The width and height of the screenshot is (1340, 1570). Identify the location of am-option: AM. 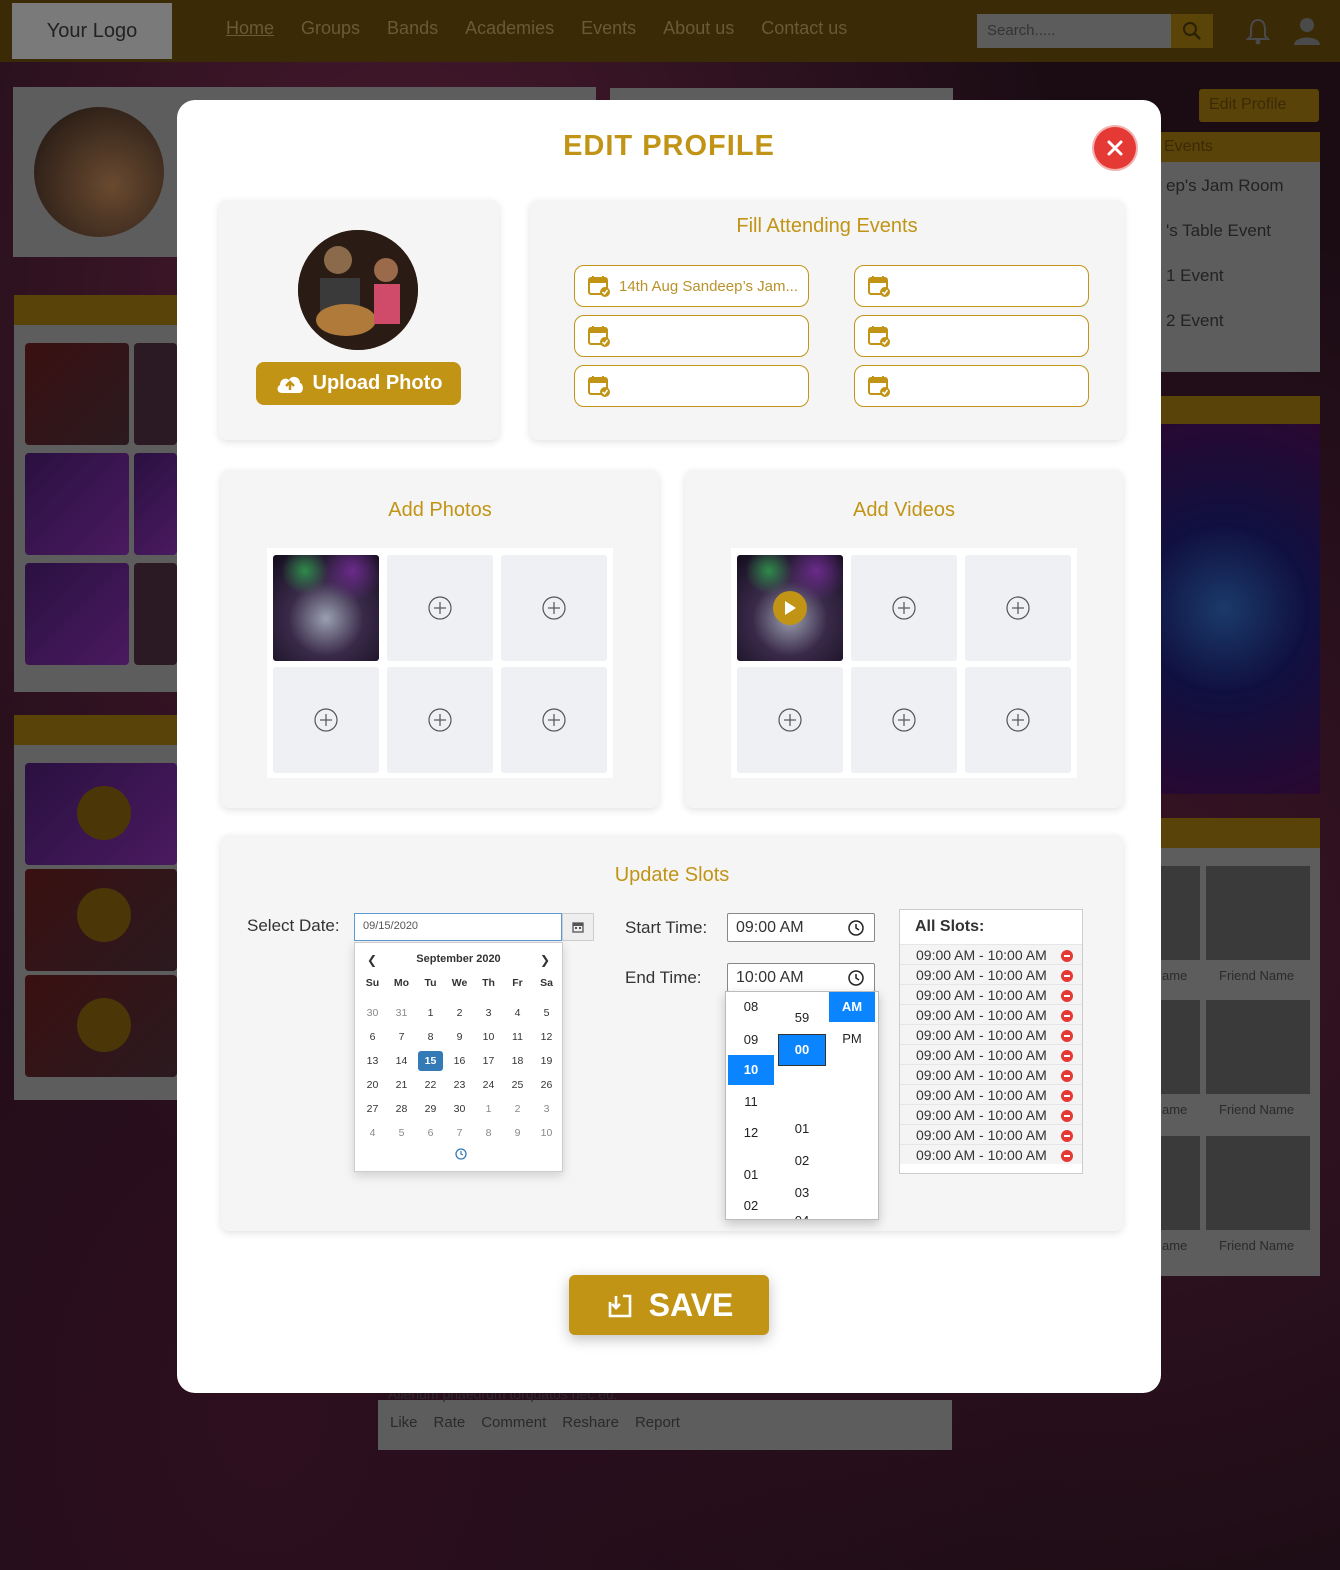
(852, 1007).